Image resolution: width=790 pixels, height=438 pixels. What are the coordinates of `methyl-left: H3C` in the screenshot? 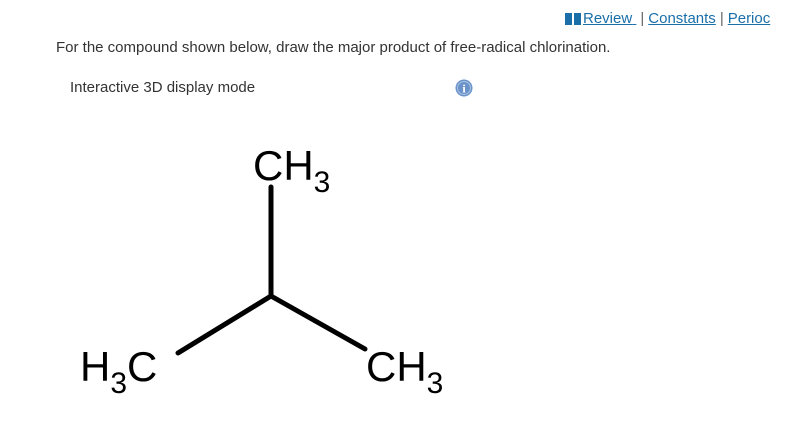 It's located at (118, 371).